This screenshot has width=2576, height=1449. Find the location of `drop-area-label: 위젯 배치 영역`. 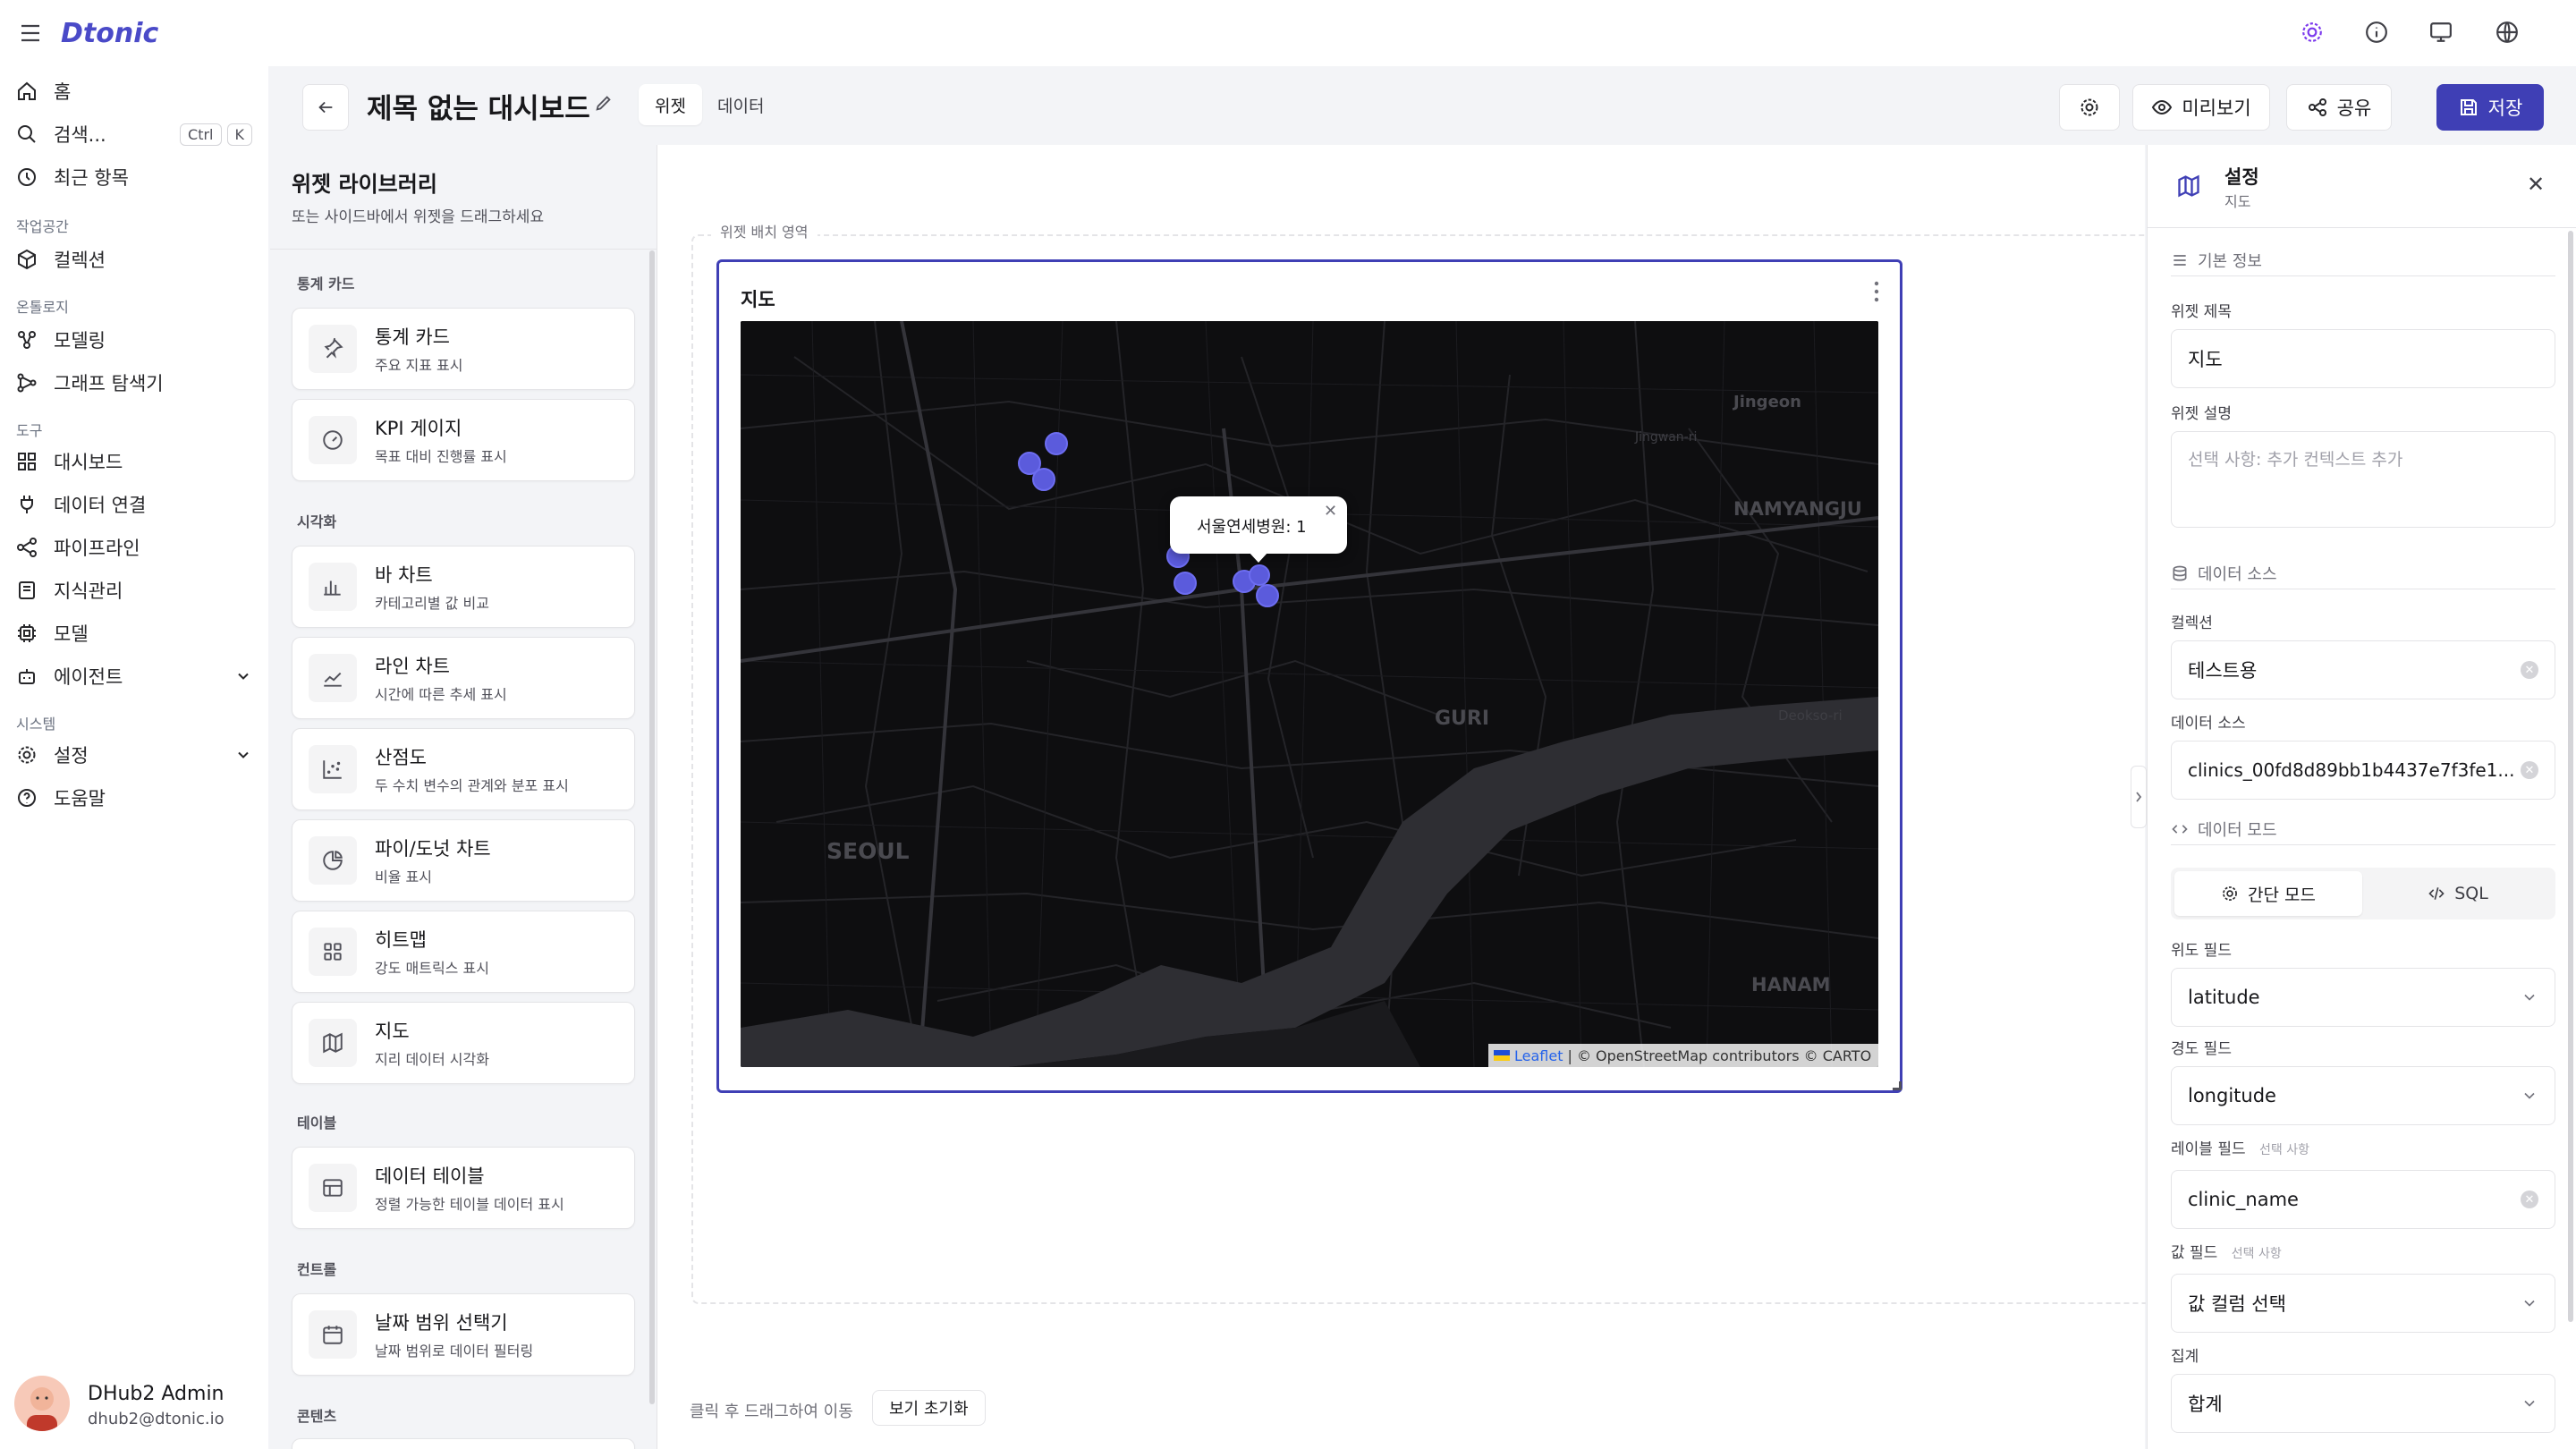

drop-area-label: 위젯 배치 영역 is located at coordinates (764, 231).